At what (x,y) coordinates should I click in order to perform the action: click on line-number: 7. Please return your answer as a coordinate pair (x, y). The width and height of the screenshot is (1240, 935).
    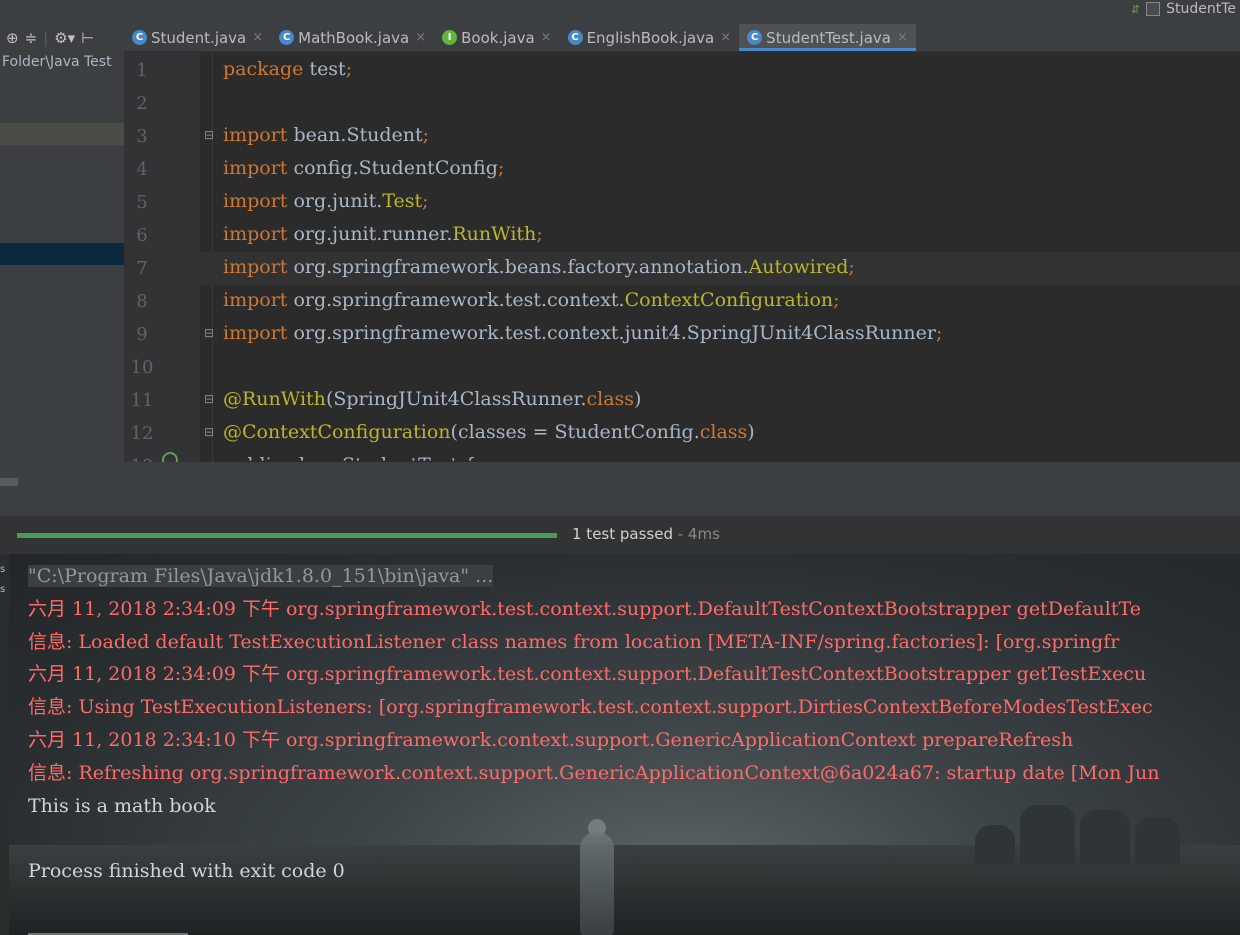
    Looking at the image, I should click on (142, 268).